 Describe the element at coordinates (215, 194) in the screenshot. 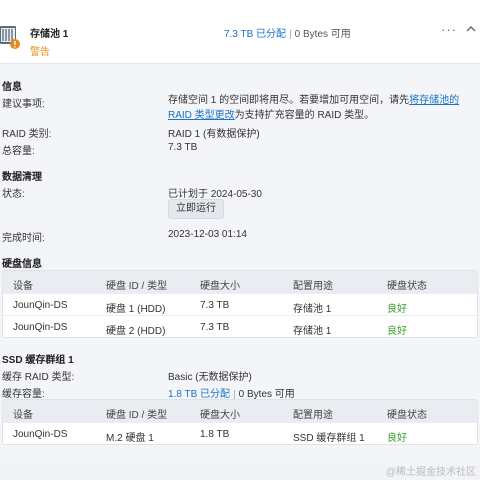

I see `scrub-status-value: 已计划于 2024-05-30` at that location.